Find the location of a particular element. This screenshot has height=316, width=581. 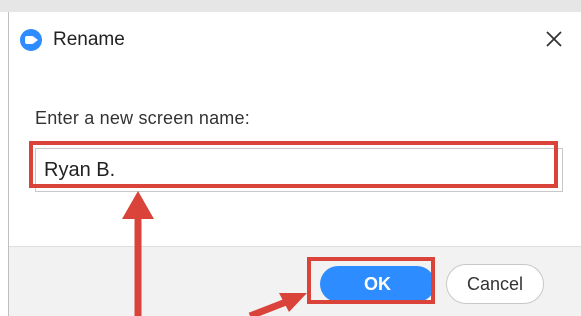

cancel-button: Cancel is located at coordinates (495, 284).